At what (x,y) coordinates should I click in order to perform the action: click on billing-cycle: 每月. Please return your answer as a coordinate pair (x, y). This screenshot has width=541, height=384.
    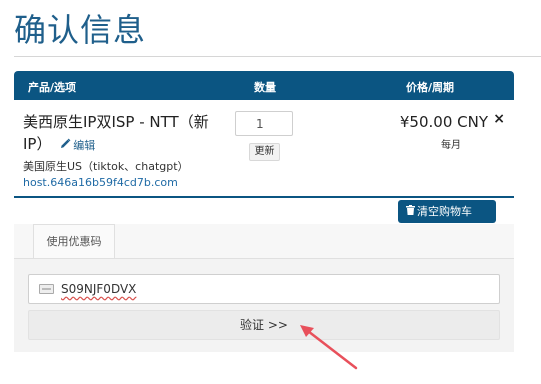
    Looking at the image, I should click on (451, 145).